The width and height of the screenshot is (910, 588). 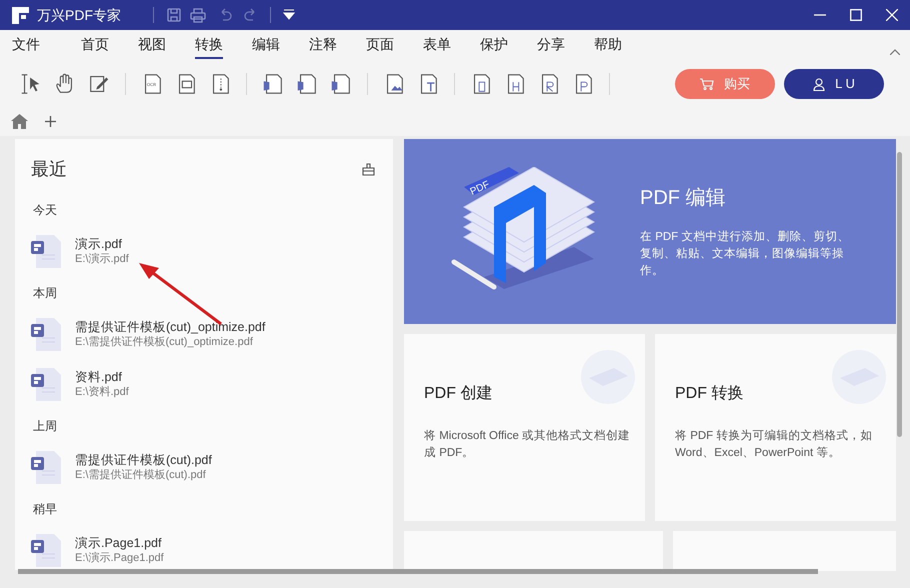 I want to click on app-logo-icon, so click(x=20, y=15).